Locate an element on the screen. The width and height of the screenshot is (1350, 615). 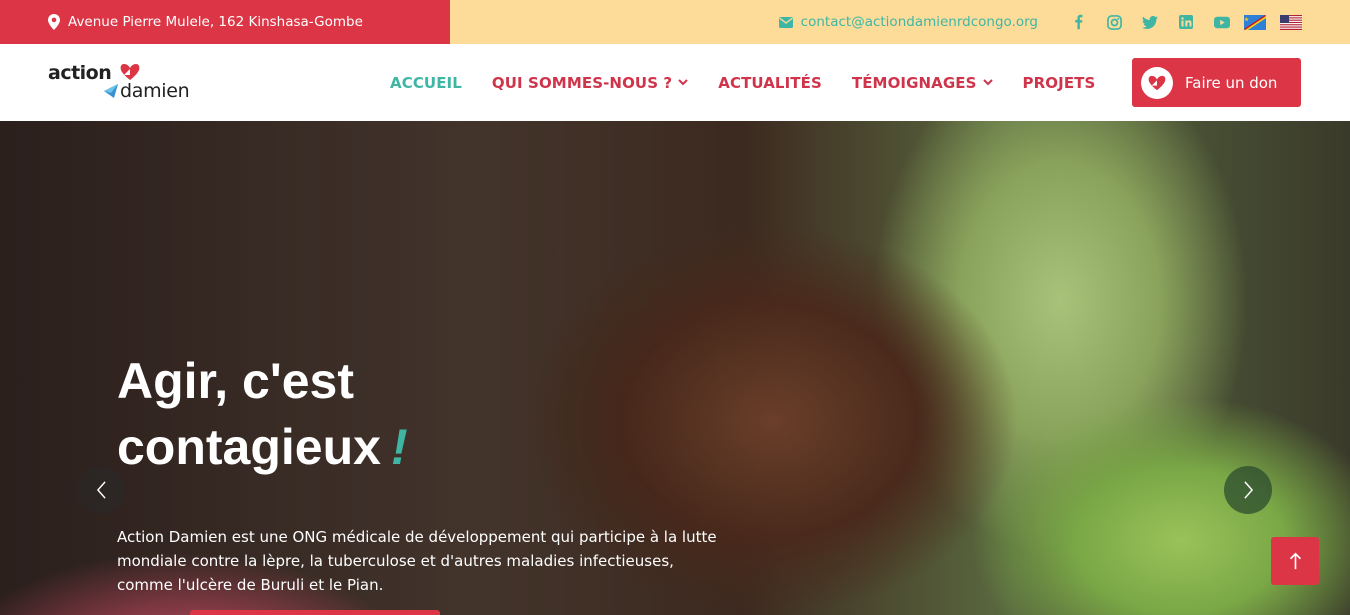
donate-heart-icon is located at coordinates (1157, 82).